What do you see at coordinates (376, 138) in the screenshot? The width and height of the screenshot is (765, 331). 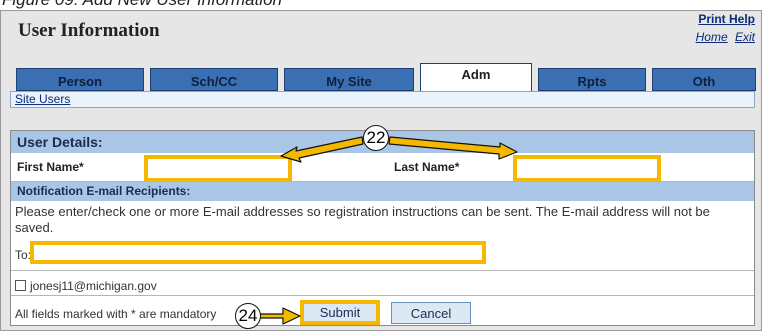 I see `callout-22: 22` at bounding box center [376, 138].